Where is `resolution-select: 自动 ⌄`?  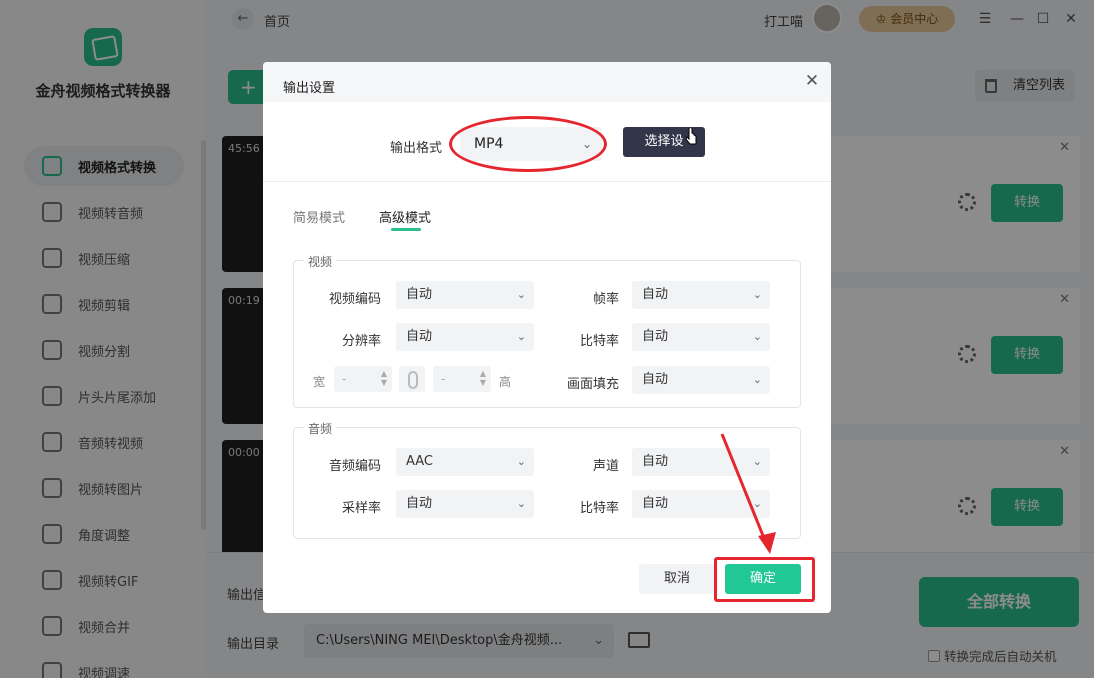 resolution-select: 自动 ⌄ is located at coordinates (465, 337).